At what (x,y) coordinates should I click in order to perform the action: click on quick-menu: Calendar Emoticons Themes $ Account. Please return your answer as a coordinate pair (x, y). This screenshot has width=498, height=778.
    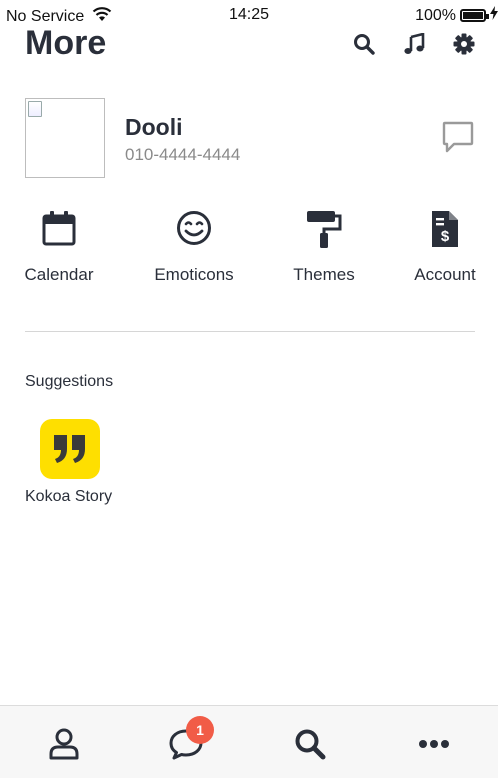
    Looking at the image, I should click on (249, 250).